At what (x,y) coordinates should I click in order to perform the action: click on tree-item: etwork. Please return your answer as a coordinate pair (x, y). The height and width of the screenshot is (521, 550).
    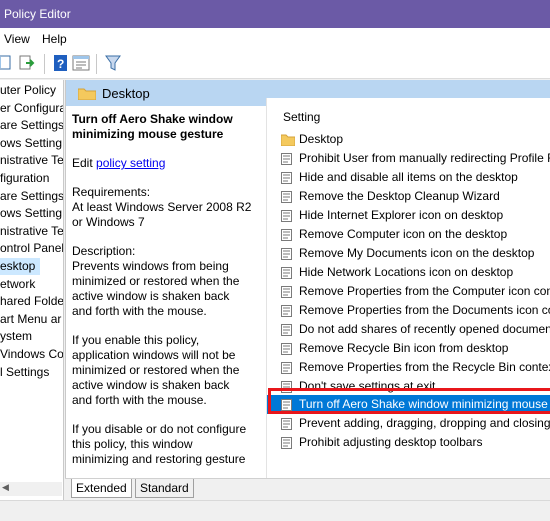
    Looking at the image, I should click on (17, 284).